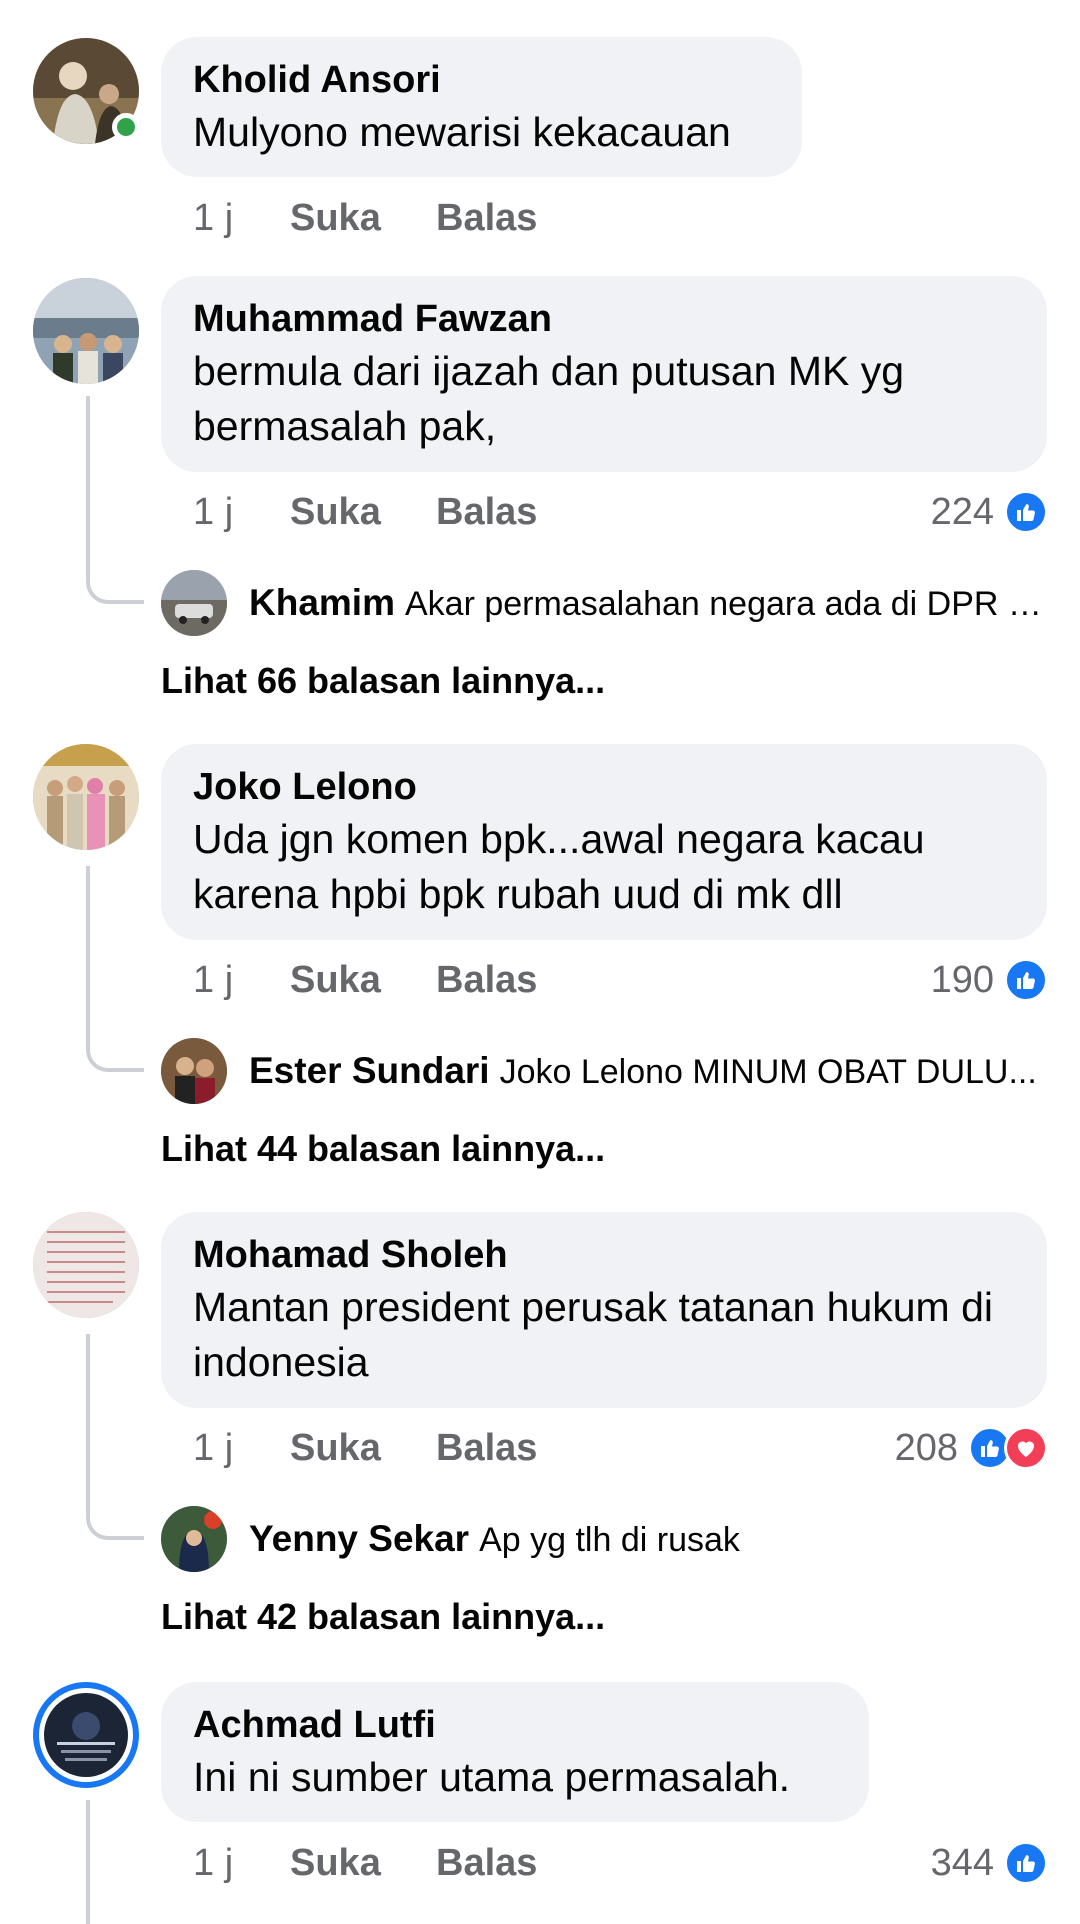 The image size is (1080, 1924). Describe the element at coordinates (369, 1070) in the screenshot. I see `reply-author: Ester Sundari` at that location.